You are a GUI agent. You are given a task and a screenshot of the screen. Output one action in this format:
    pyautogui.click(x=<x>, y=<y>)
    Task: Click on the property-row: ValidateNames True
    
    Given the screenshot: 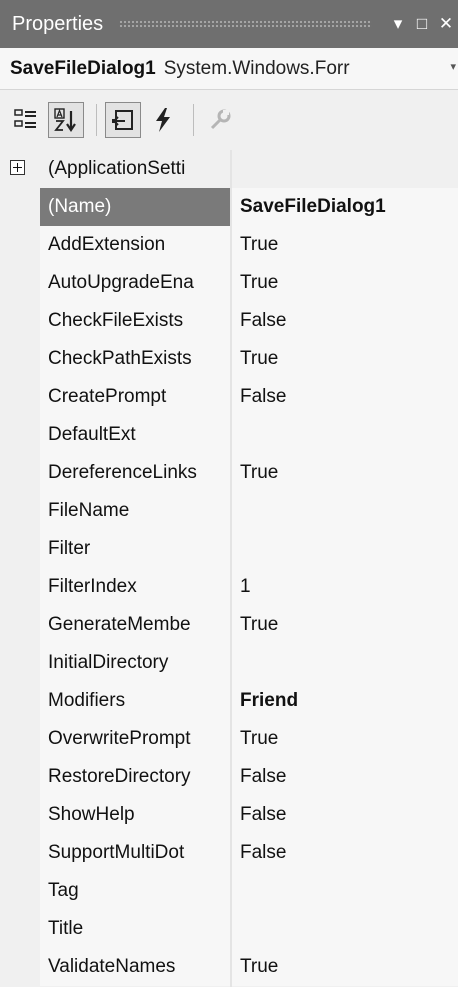 What is the action you would take?
    pyautogui.click(x=229, y=967)
    